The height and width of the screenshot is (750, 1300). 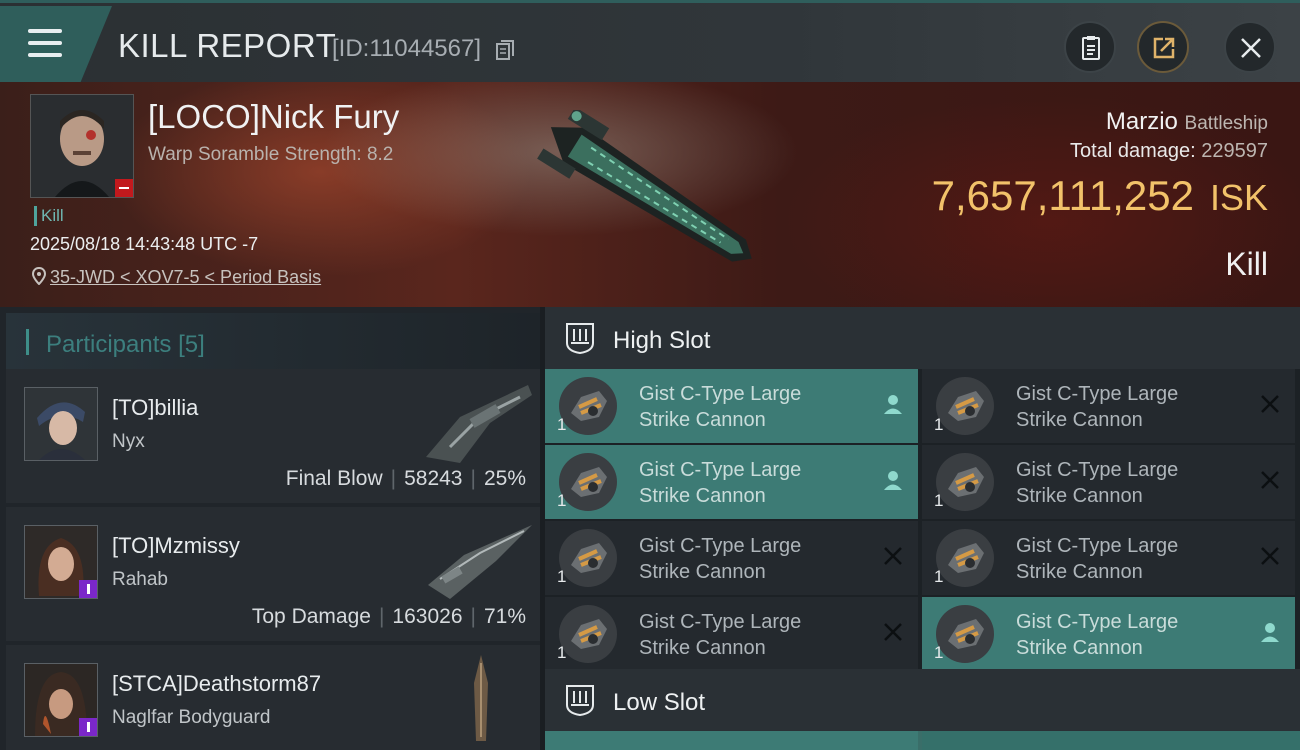 I want to click on close-icon, so click(x=1251, y=48).